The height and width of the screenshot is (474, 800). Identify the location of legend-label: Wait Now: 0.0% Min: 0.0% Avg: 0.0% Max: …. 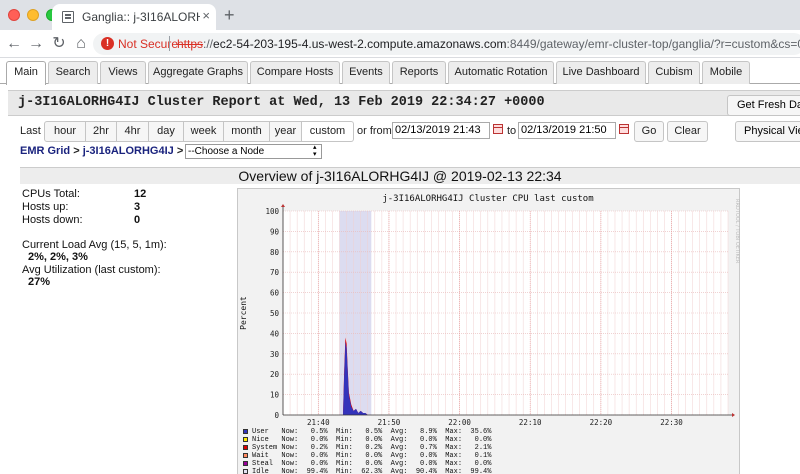
(372, 456).